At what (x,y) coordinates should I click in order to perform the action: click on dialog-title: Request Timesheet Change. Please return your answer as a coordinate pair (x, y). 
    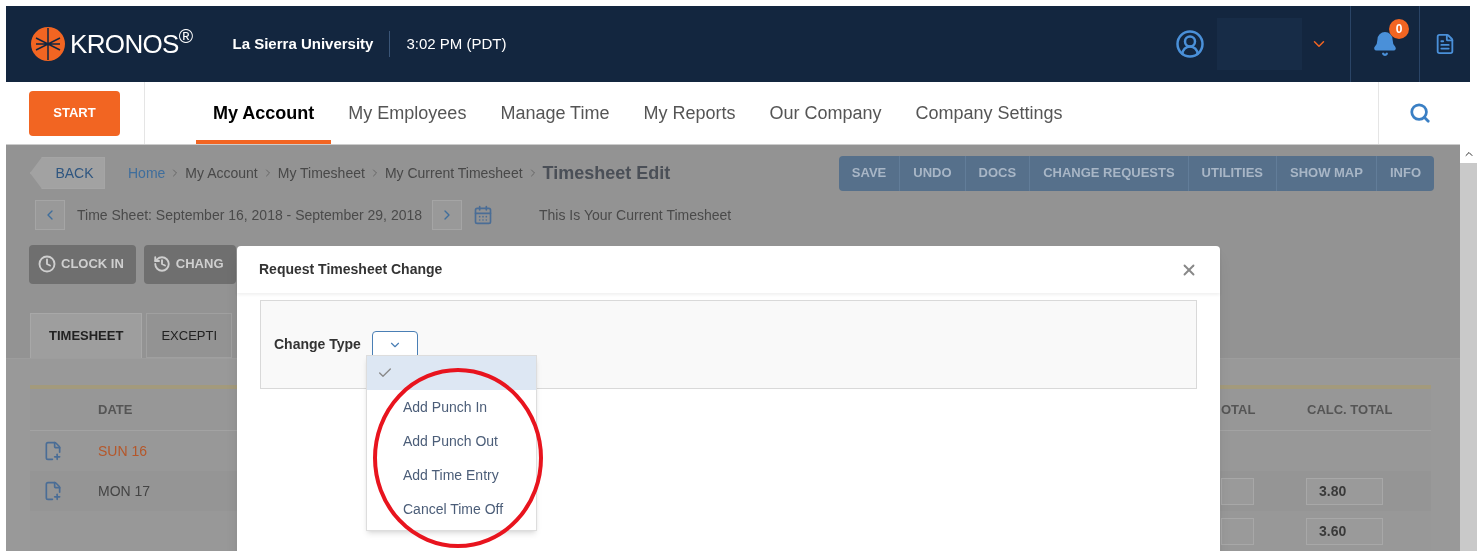
    Looking at the image, I should click on (351, 269).